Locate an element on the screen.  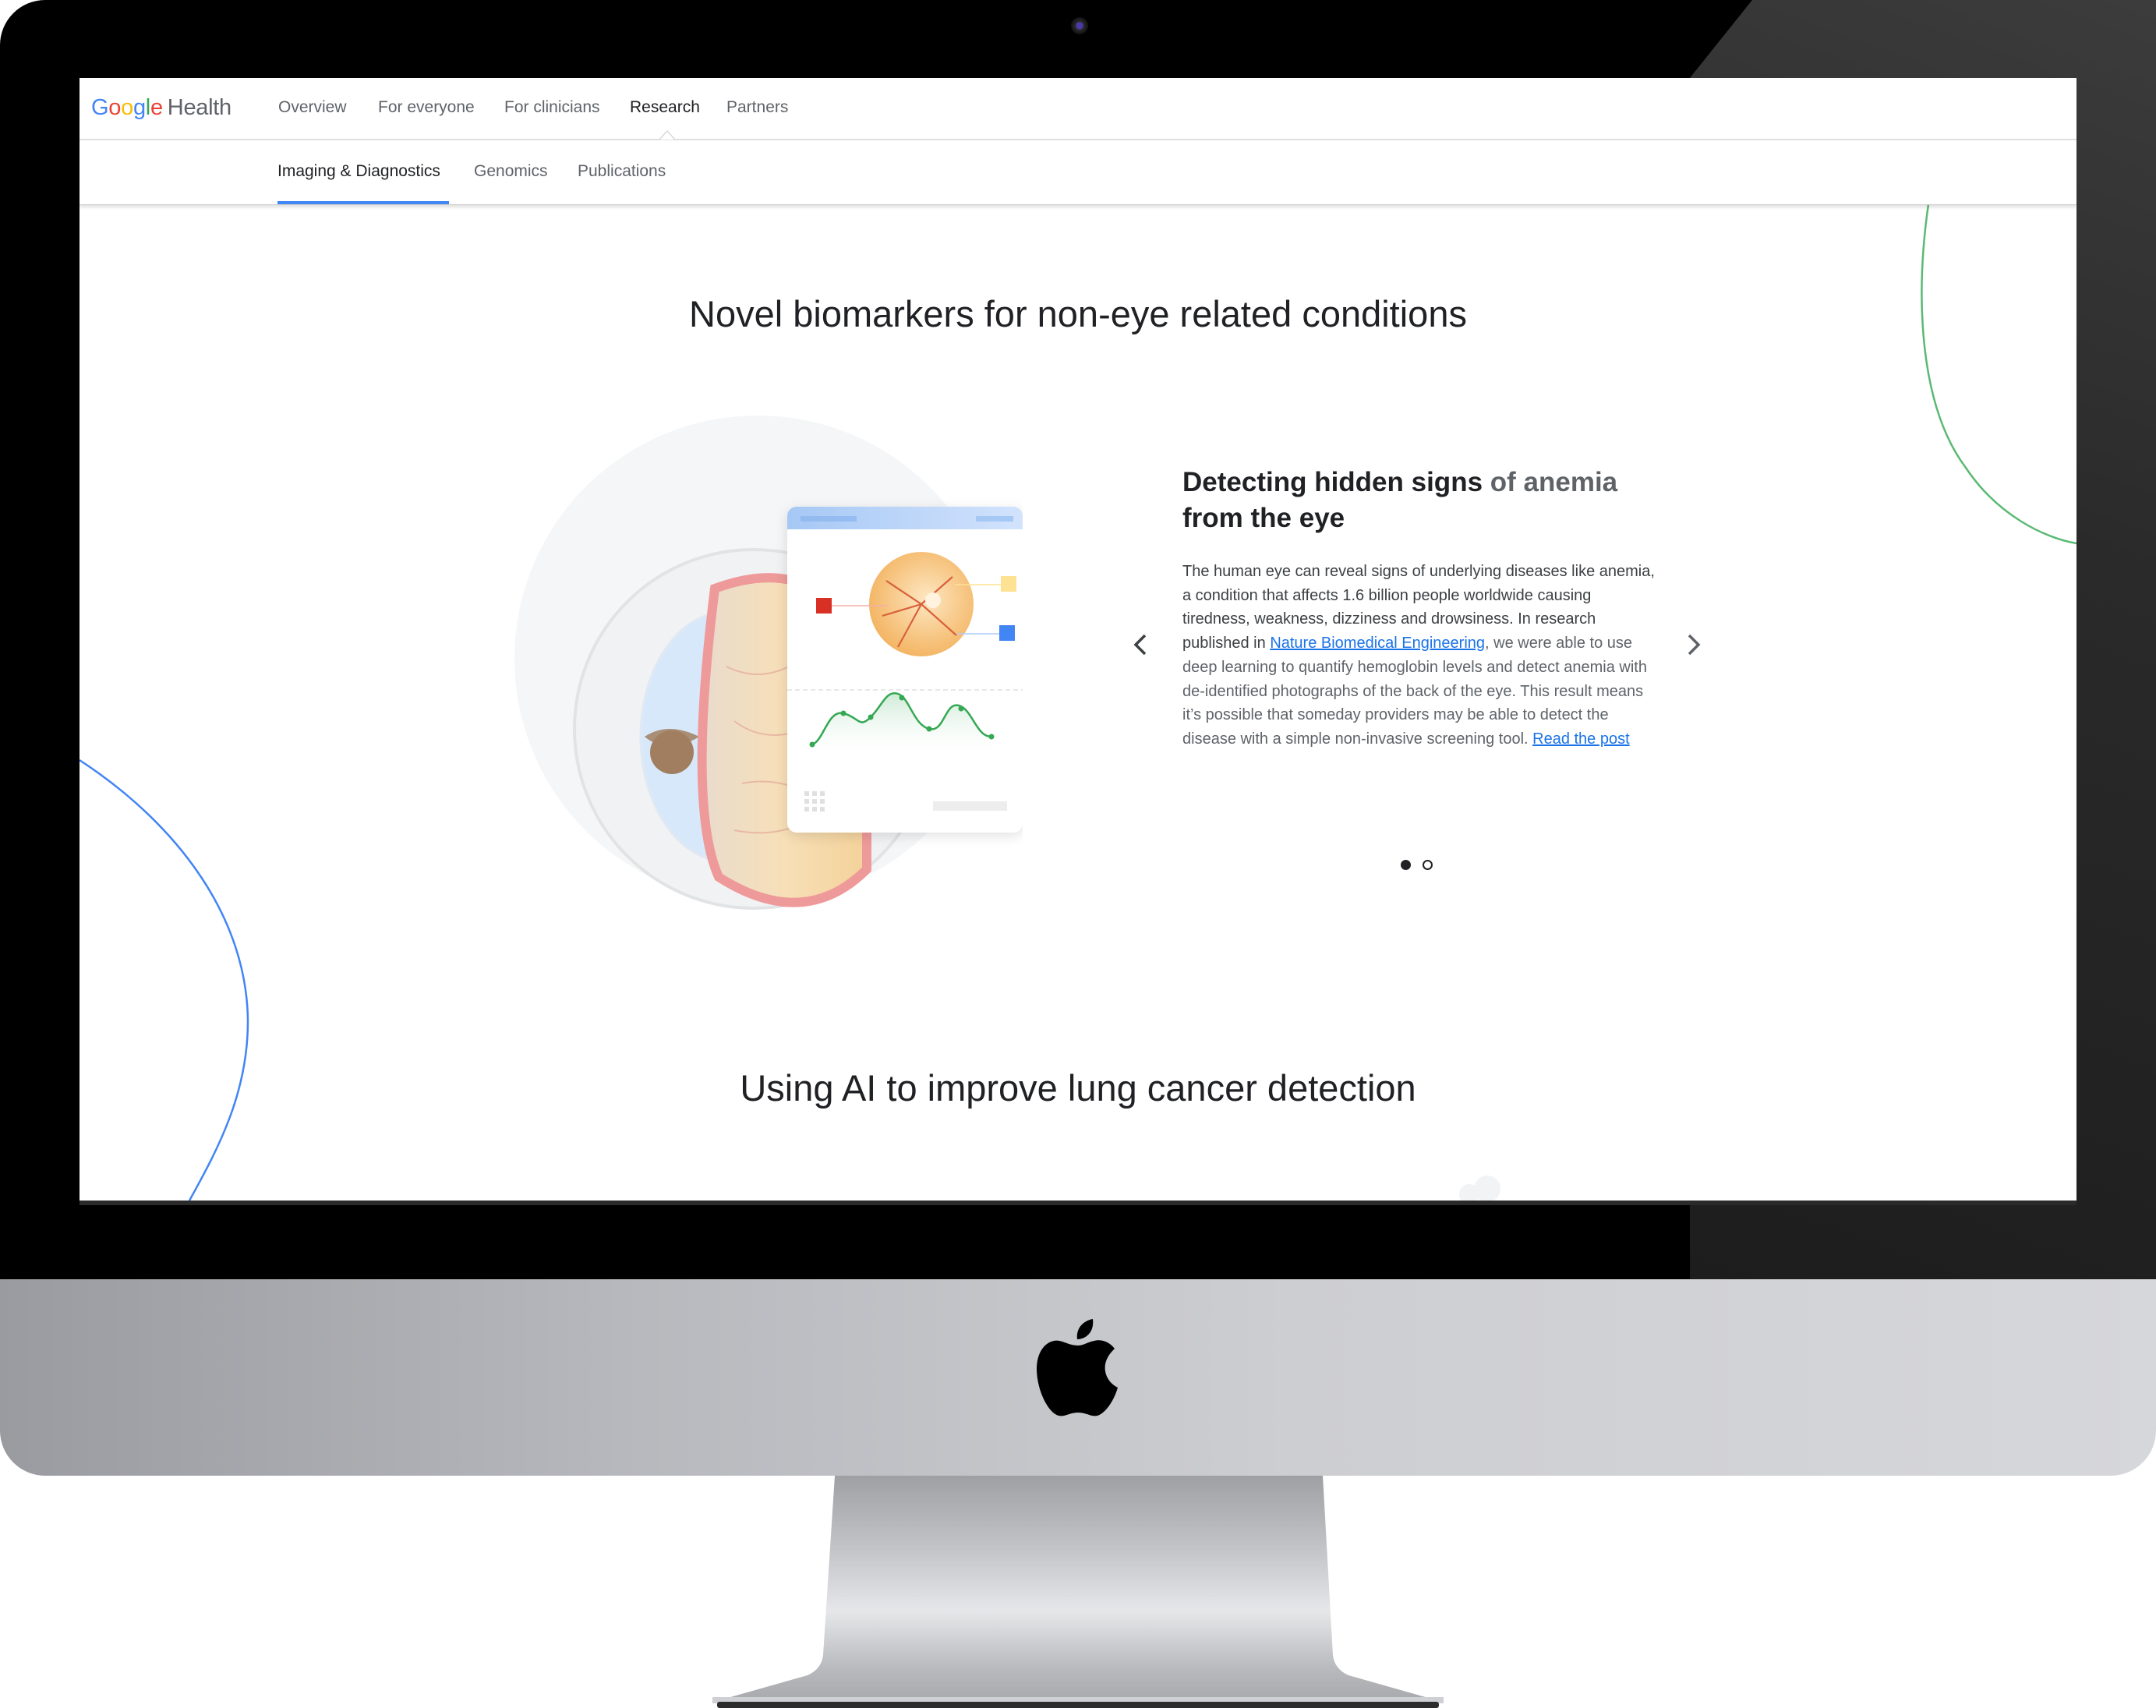
eye-retina-illustration is located at coordinates (768, 663).